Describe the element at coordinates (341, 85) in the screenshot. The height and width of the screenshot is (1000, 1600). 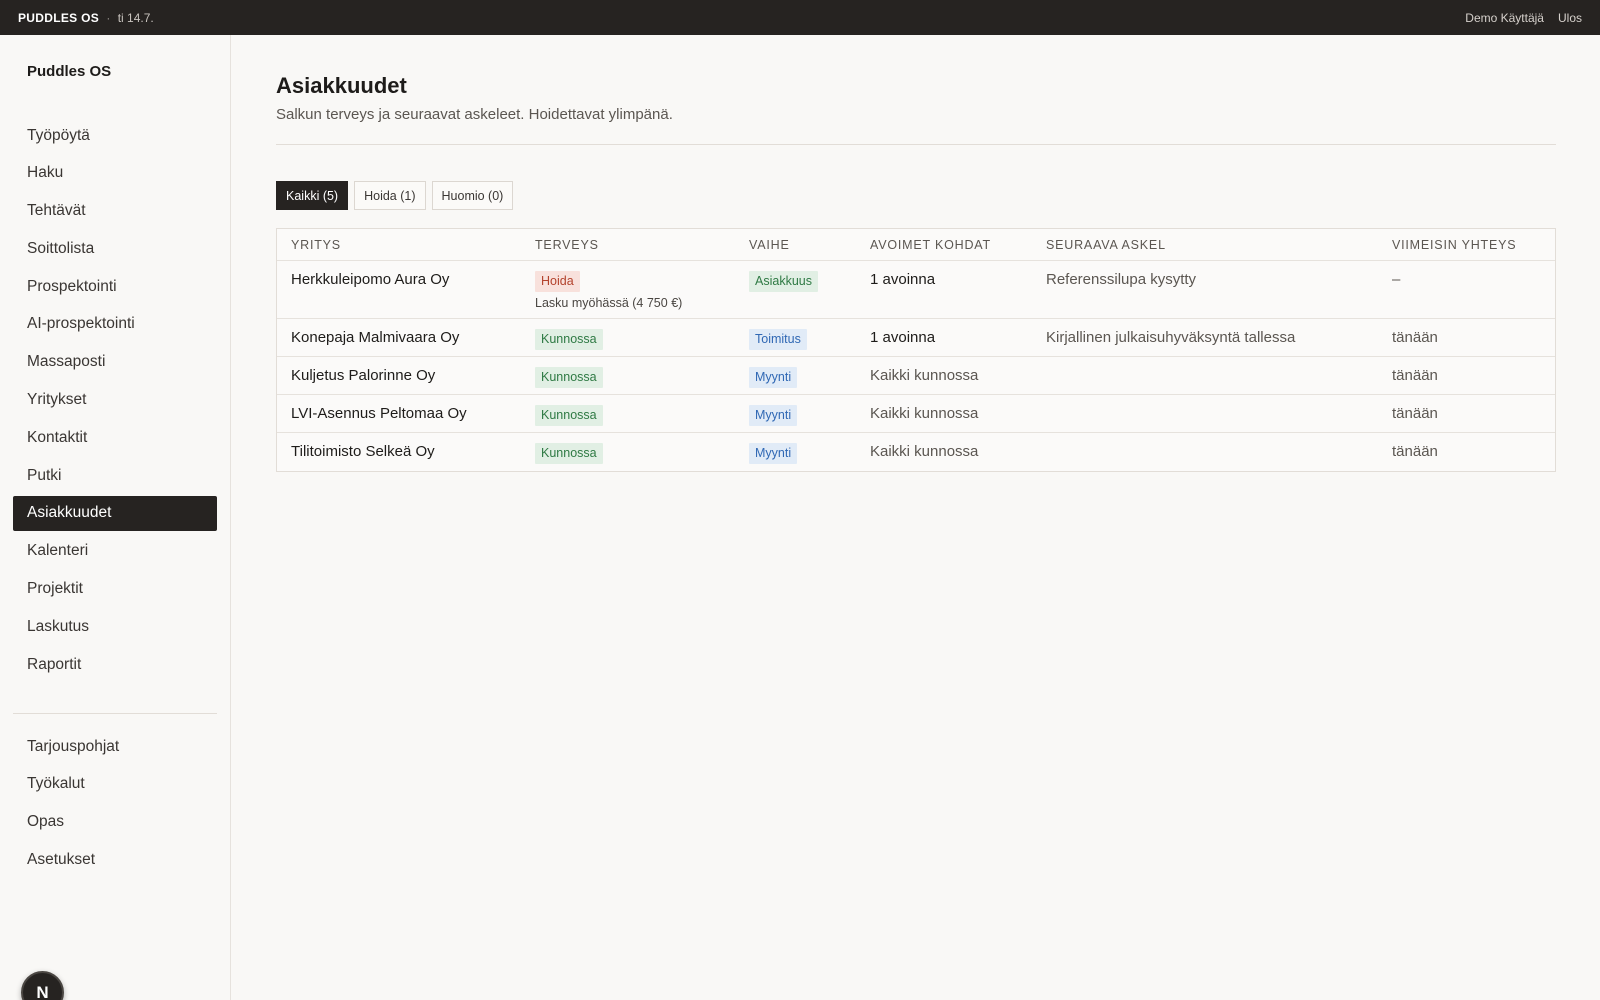
I see `page-title: Asiakkuudet` at that location.